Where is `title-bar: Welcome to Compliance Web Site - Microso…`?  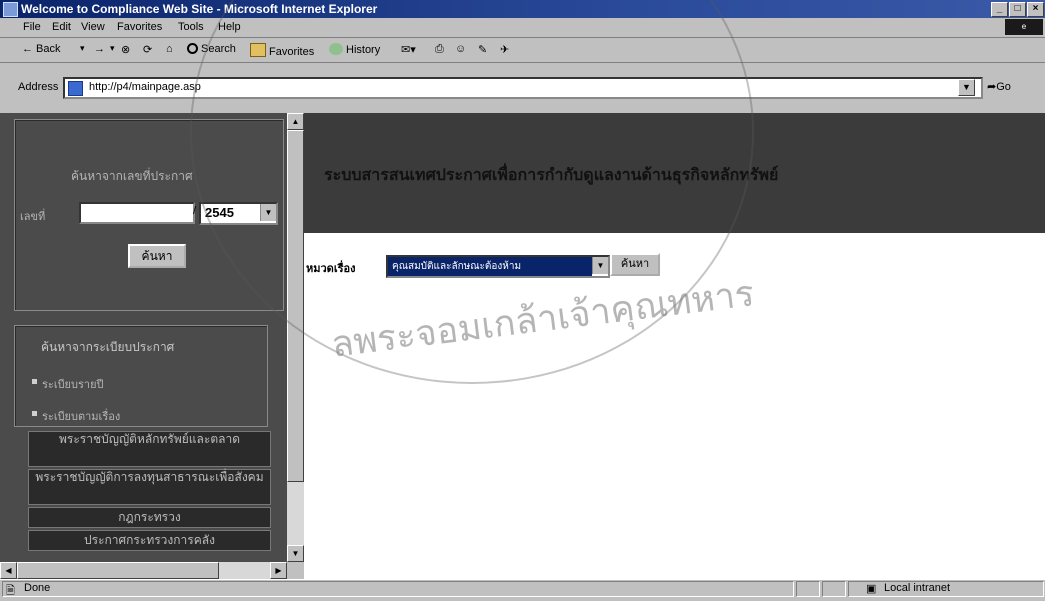
title-bar: Welcome to Compliance Web Site - Microso… is located at coordinates (522, 9).